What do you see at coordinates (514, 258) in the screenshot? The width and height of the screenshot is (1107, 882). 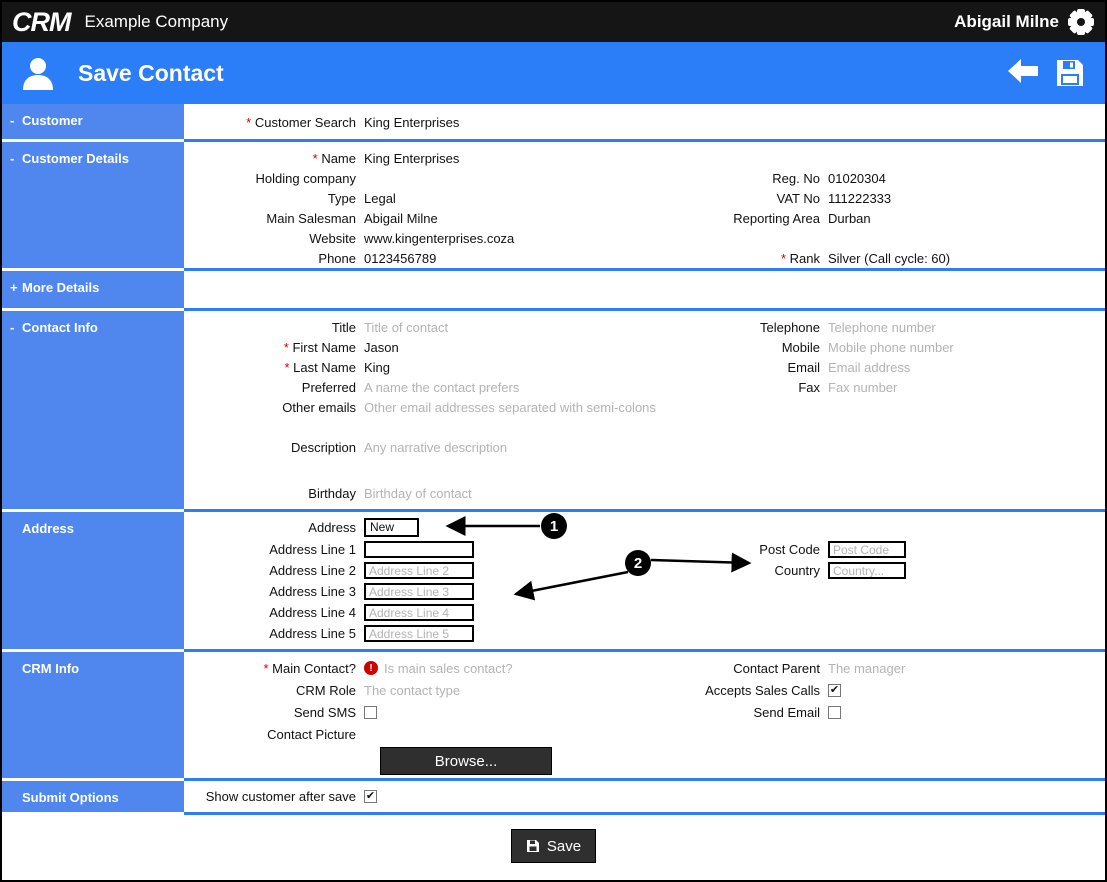 I see `phone-input` at bounding box center [514, 258].